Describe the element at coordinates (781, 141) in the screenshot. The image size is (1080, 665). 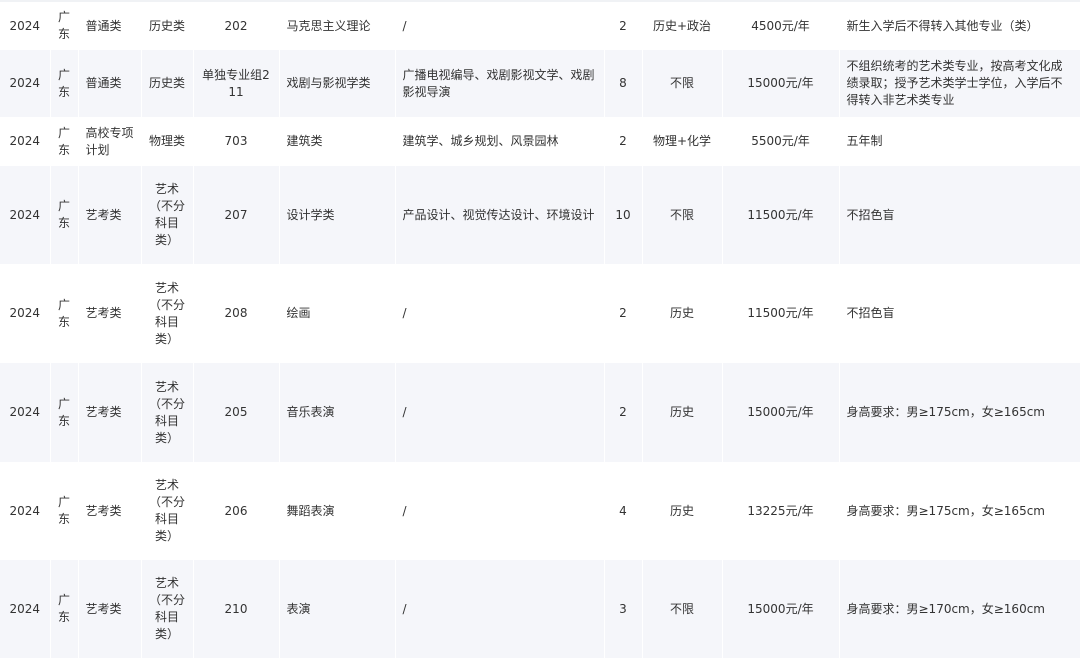
I see `tuition-cell: 5500元/年` at that location.